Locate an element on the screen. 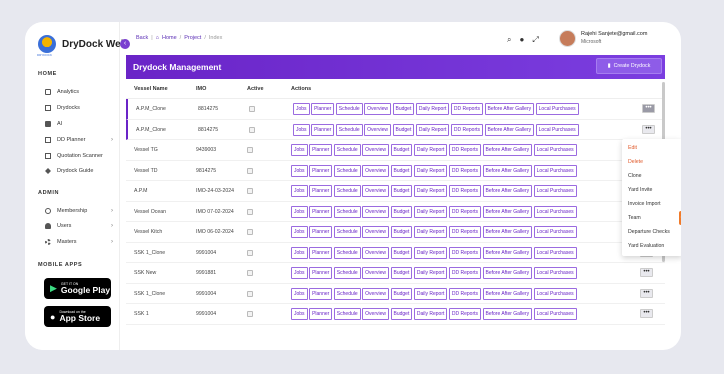 The image size is (724, 374). fullscreen-icon: ⤢ is located at coordinates (535, 40).